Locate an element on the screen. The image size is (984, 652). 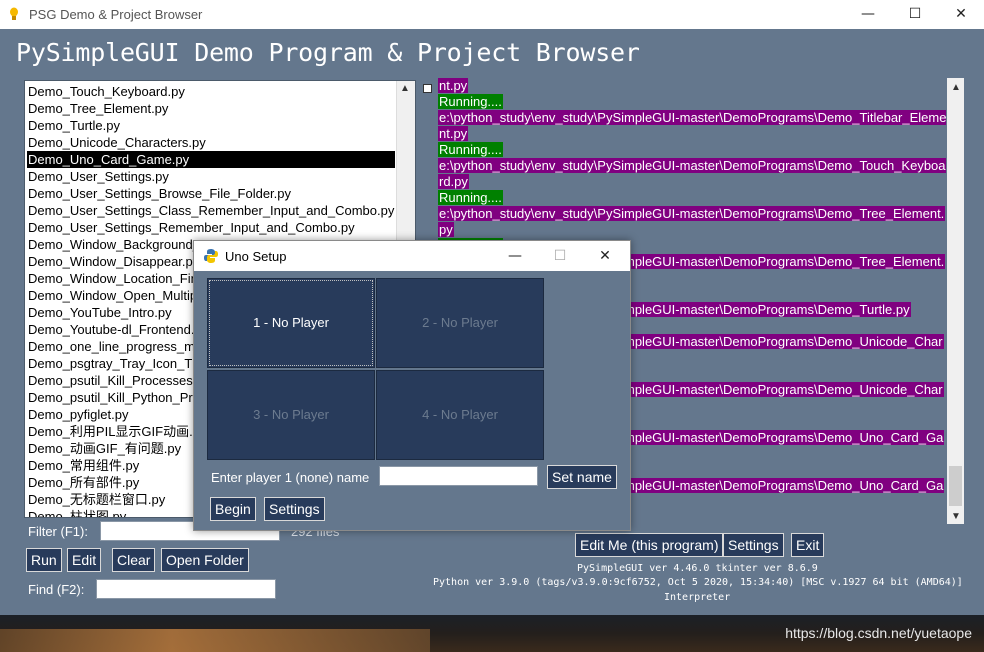
find-input is located at coordinates (186, 589).